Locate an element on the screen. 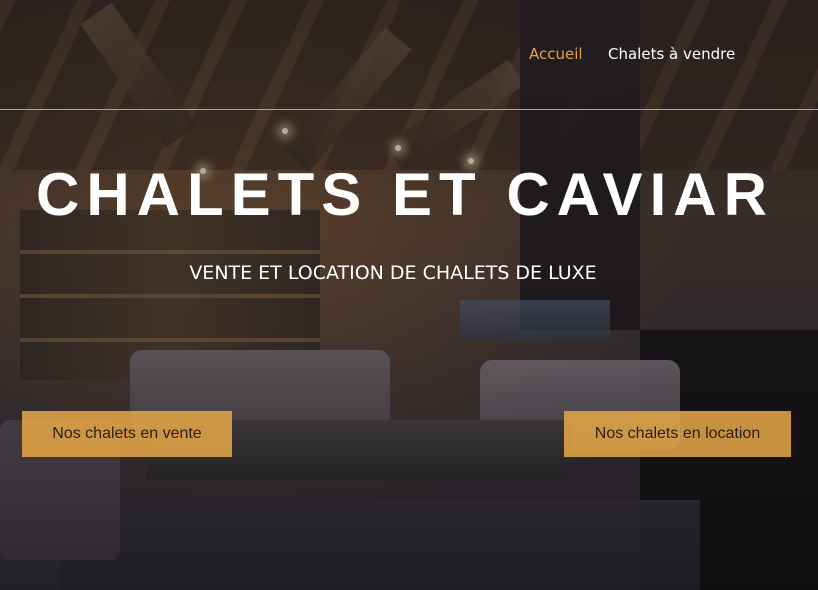 The image size is (818, 590). chalets-sale-button: Nos chalets en vente is located at coordinates (127, 434).